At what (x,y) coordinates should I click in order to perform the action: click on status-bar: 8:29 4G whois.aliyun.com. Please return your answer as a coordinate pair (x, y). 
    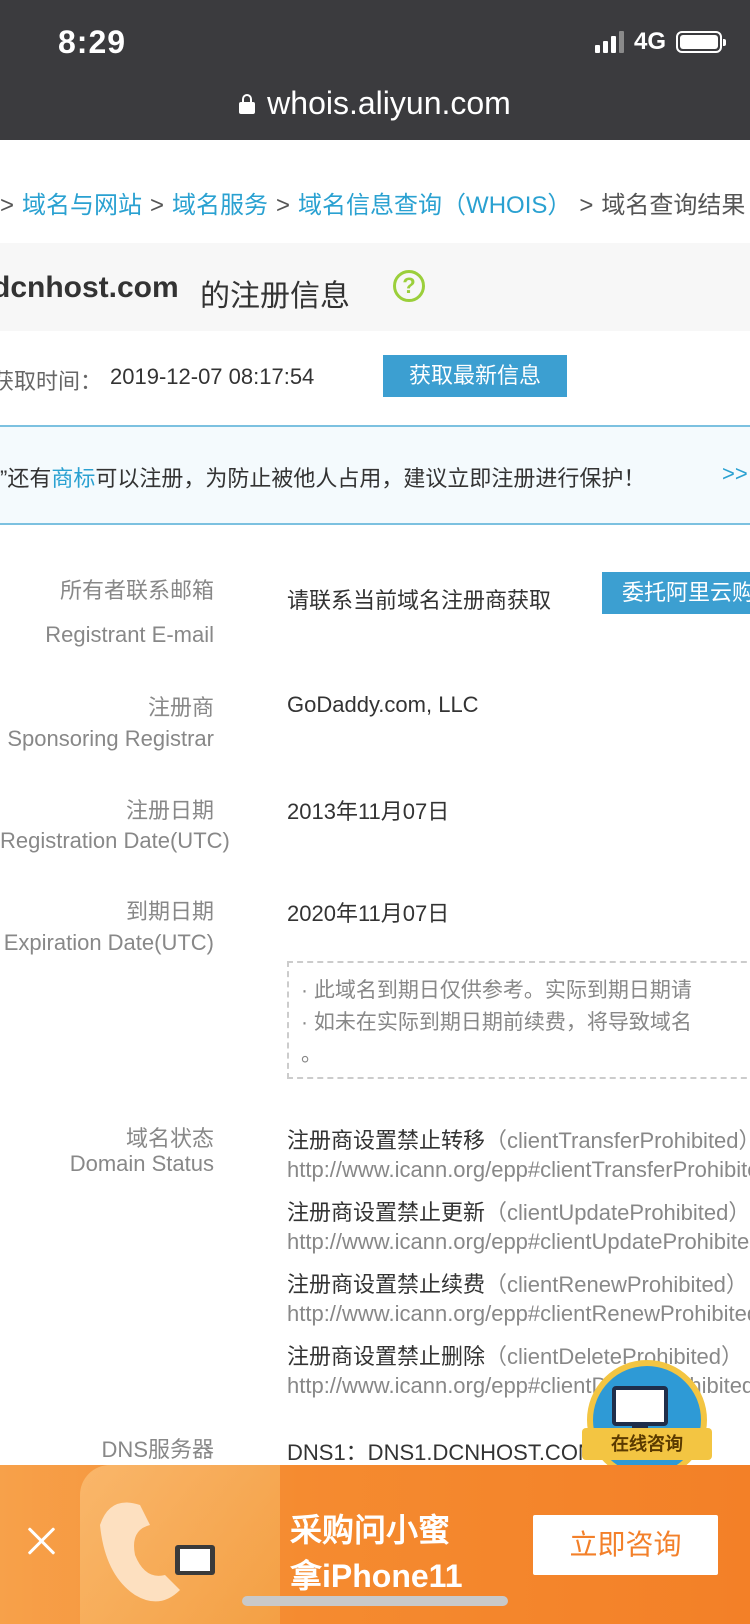
    Looking at the image, I should click on (375, 70).